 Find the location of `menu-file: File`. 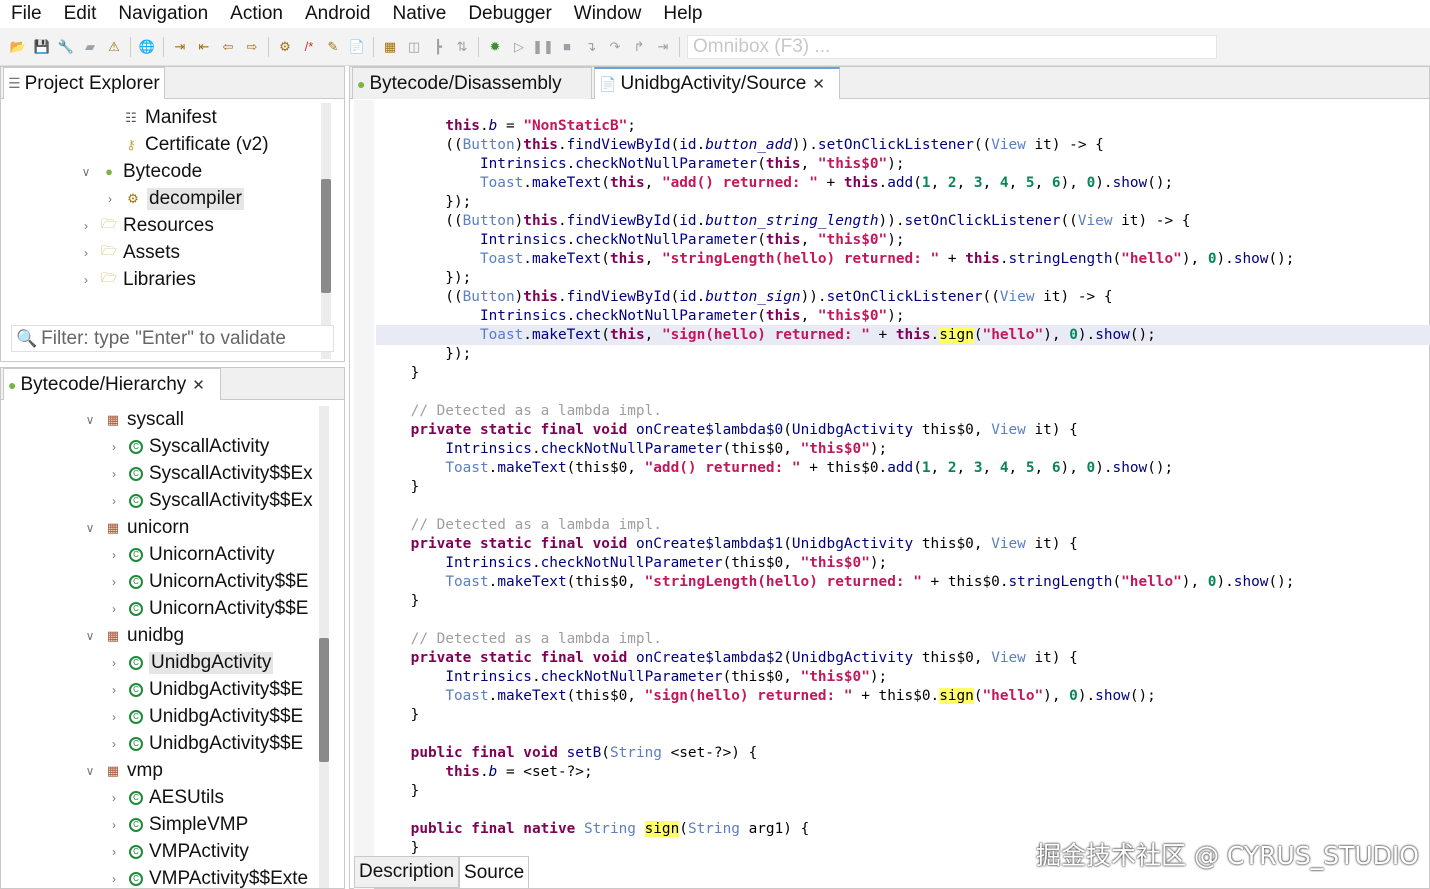

menu-file: File is located at coordinates (26, 14).